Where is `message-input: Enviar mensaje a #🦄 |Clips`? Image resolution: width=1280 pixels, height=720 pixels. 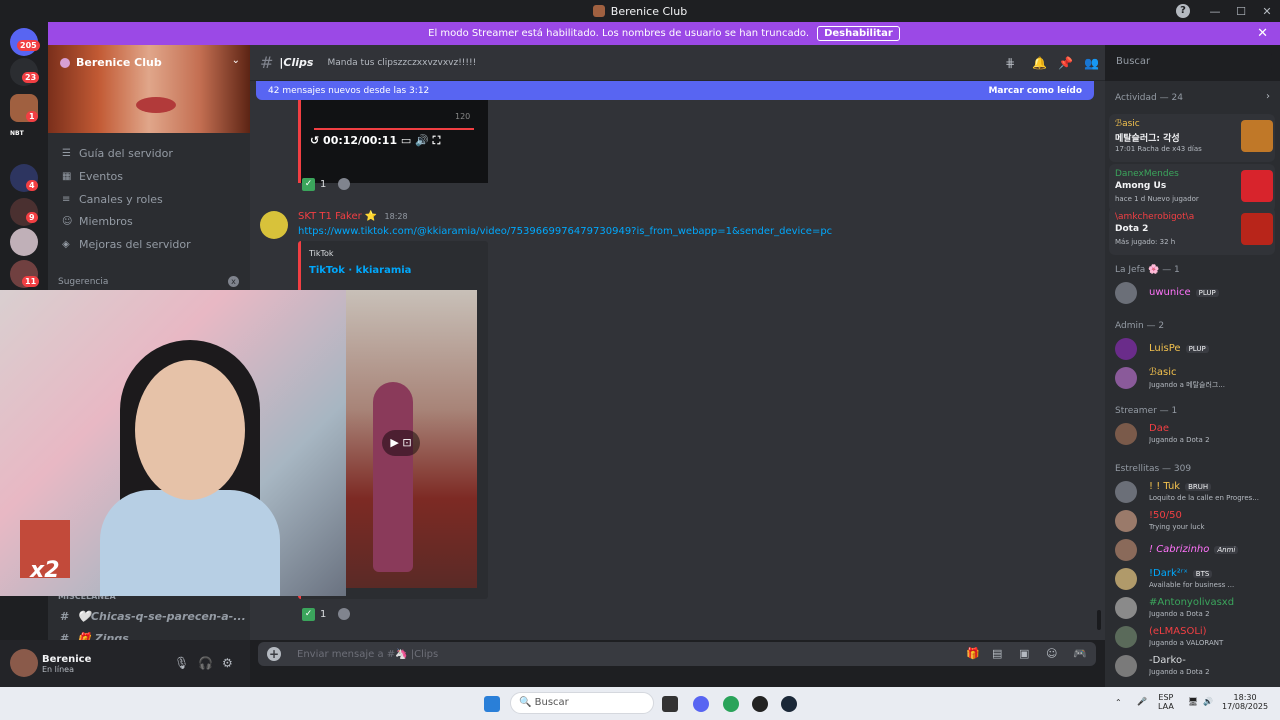
message-input: Enviar mensaje a #🦄 |Clips is located at coordinates (367, 654).